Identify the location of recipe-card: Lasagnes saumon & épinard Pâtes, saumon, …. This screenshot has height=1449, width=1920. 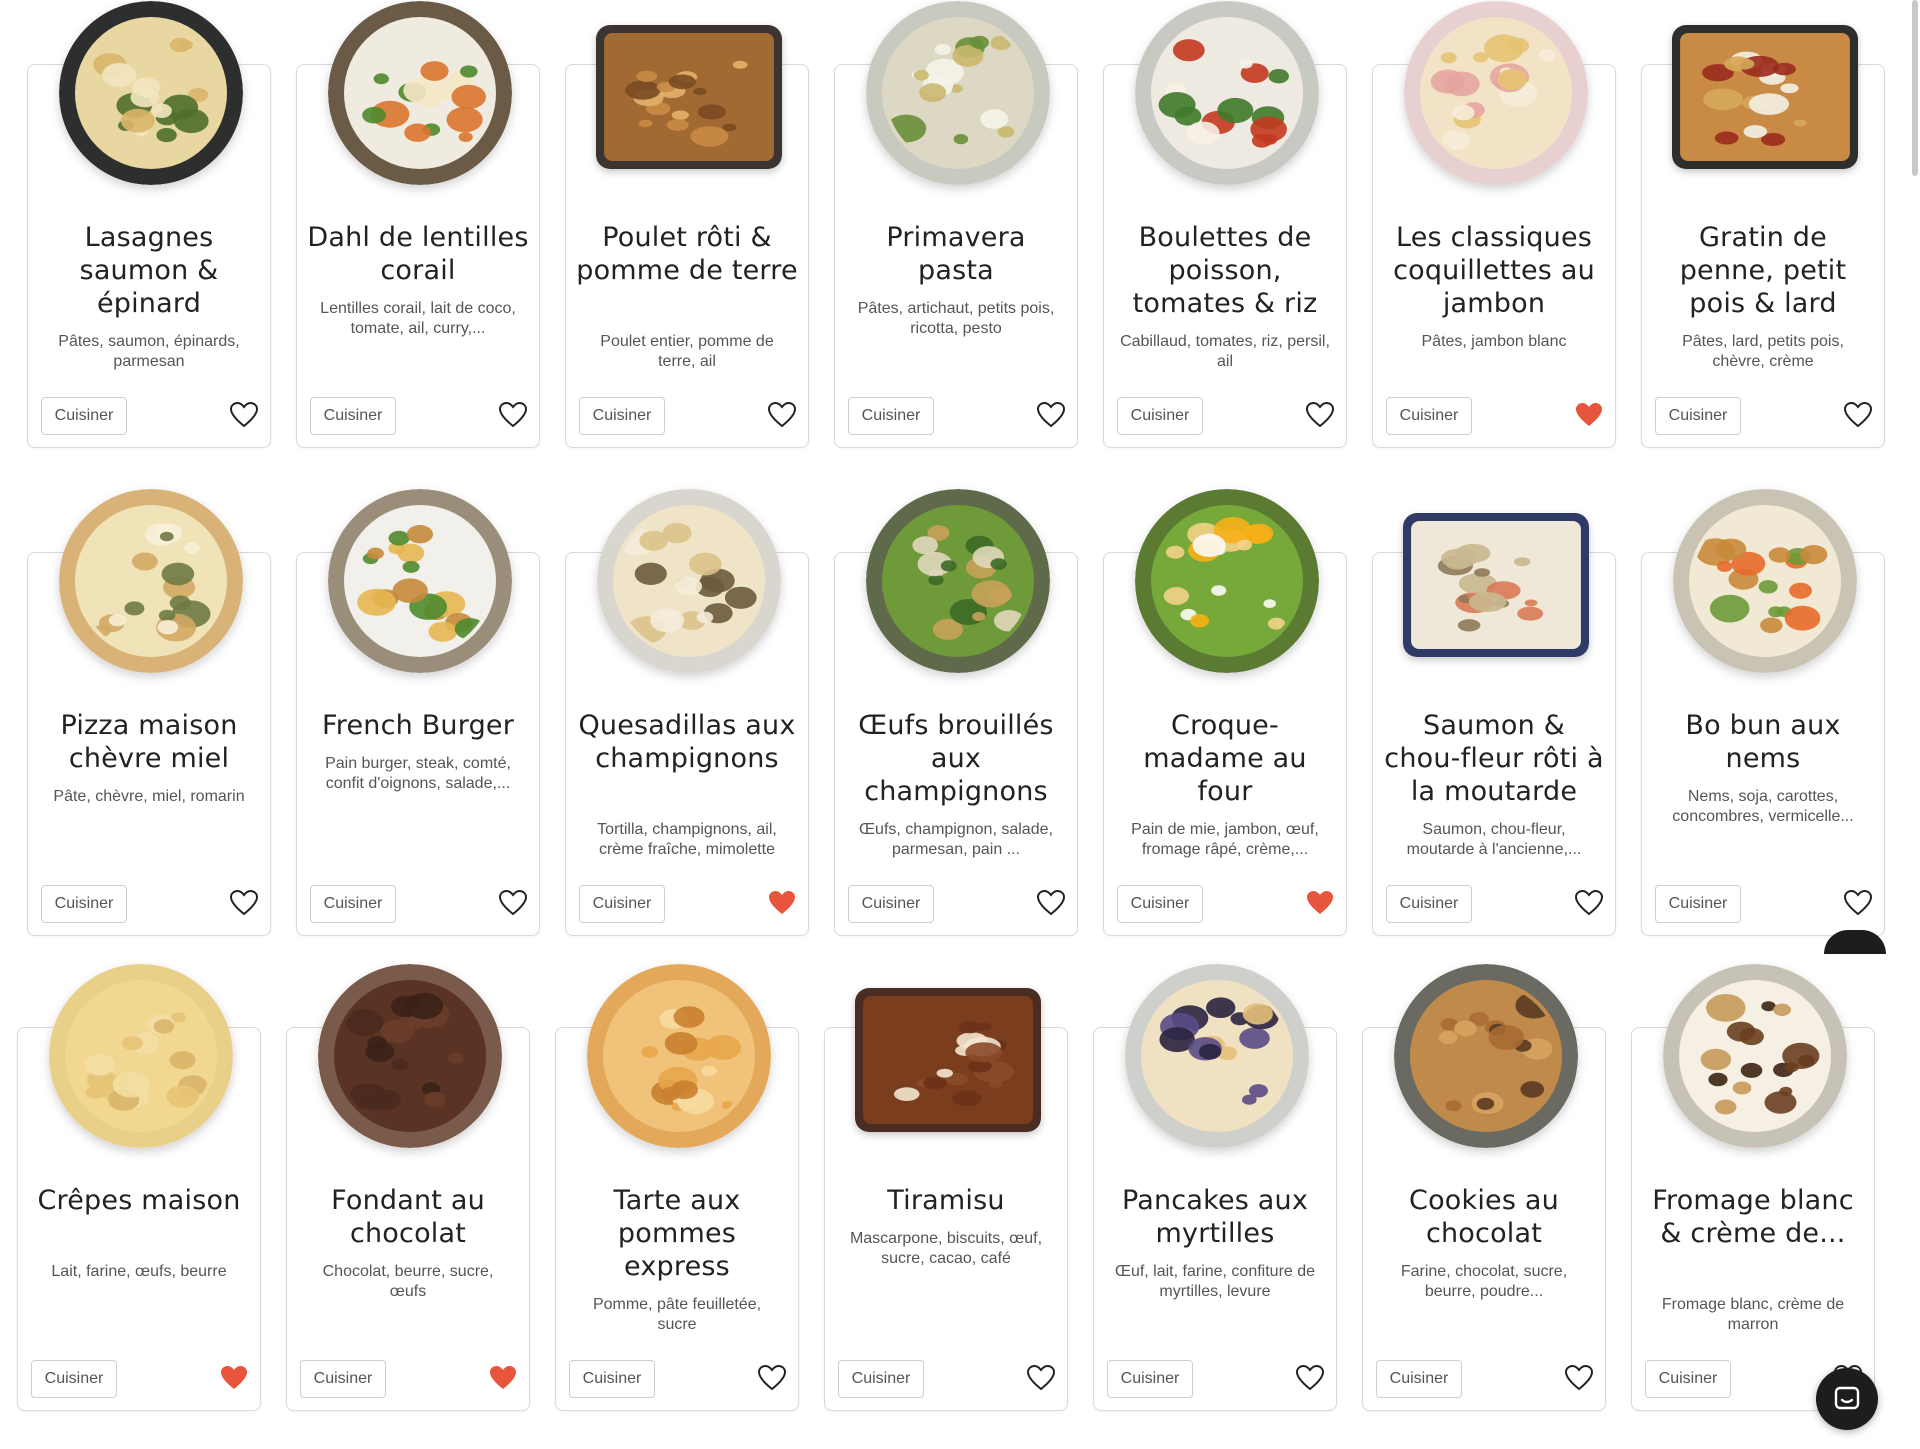
(149, 224).